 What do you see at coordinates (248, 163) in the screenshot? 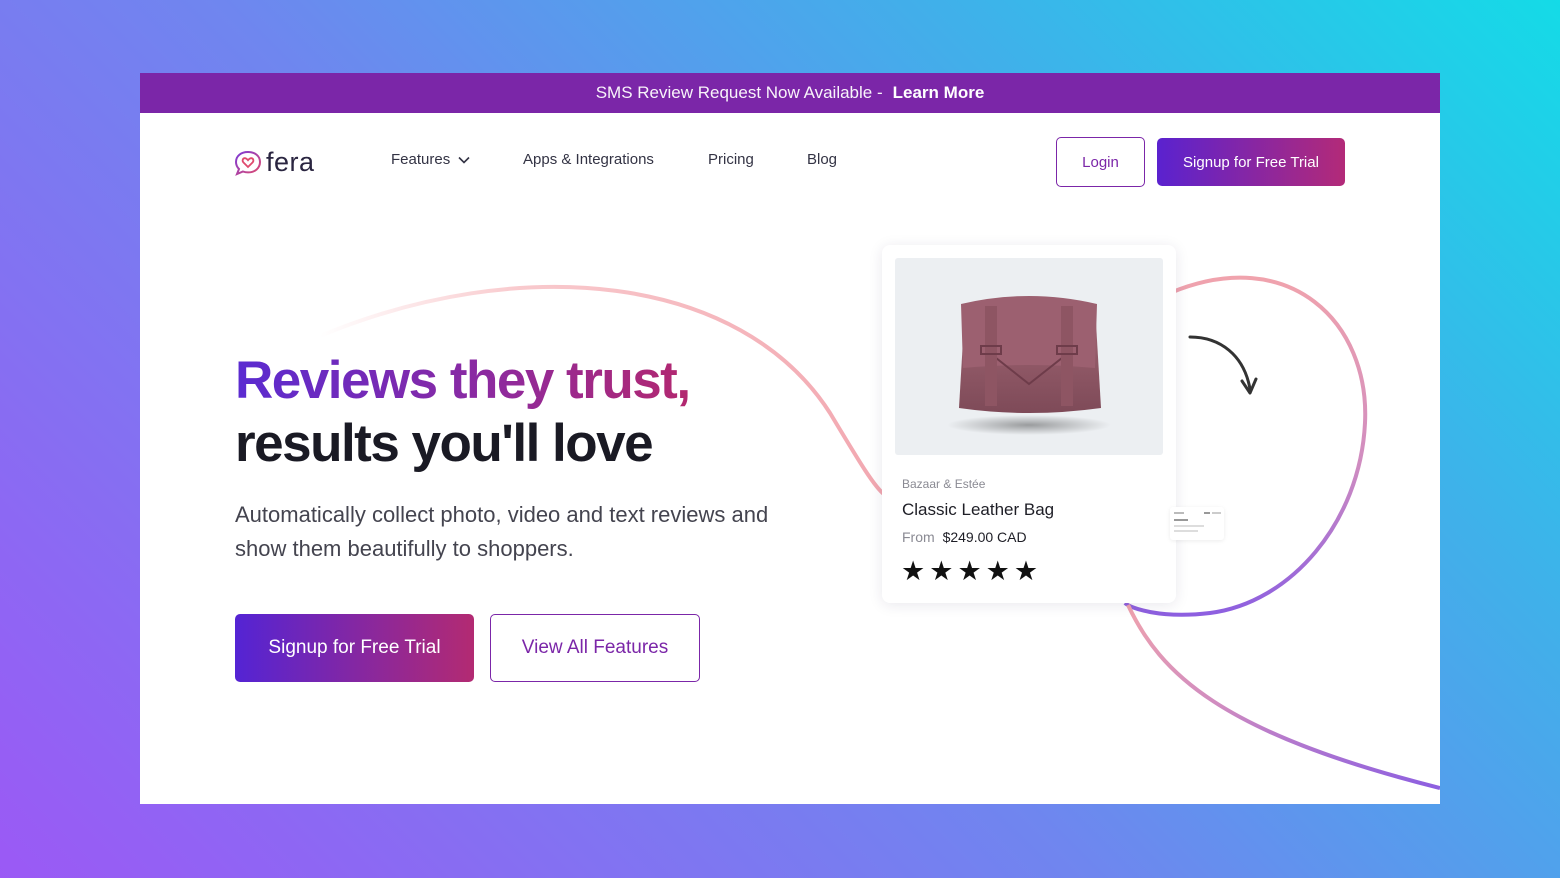
I see `heart-chat-icon` at bounding box center [248, 163].